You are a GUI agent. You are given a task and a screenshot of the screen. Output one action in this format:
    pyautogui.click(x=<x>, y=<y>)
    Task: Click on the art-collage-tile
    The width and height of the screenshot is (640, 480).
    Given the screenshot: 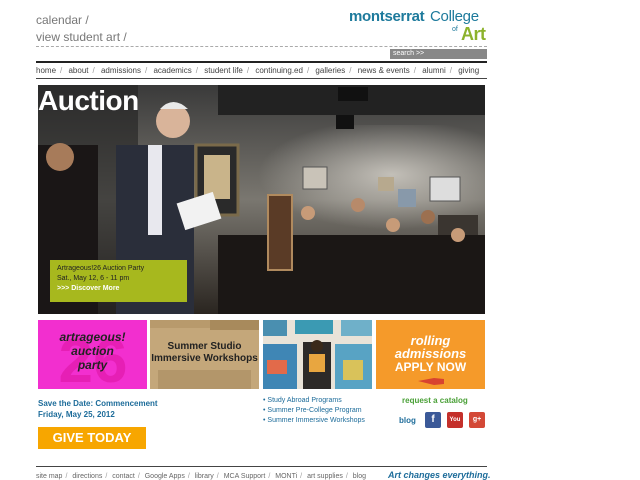 What is the action you would take?
    pyautogui.click(x=317, y=354)
    